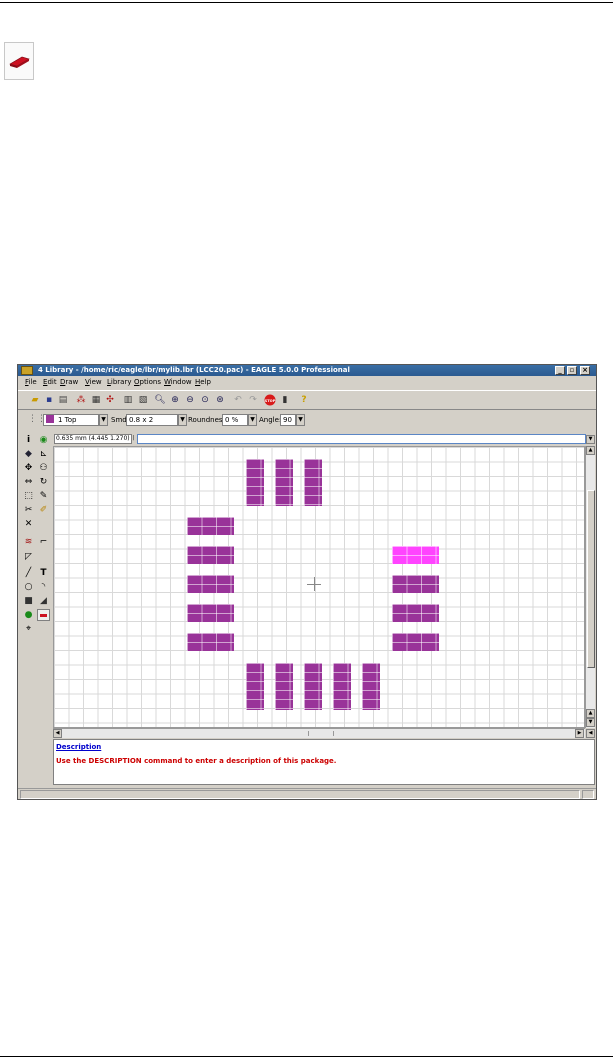 This screenshot has width=613, height=1062. Describe the element at coordinates (28, 524) in the screenshot. I see `delete-icon: ✕` at that location.